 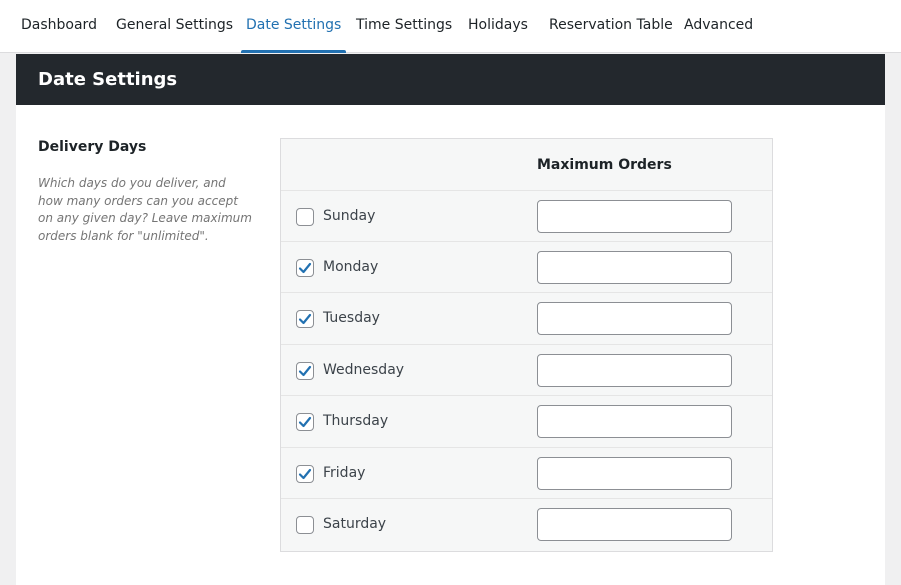 What do you see at coordinates (349, 216) in the screenshot?
I see `sunday-label: Sunday` at bounding box center [349, 216].